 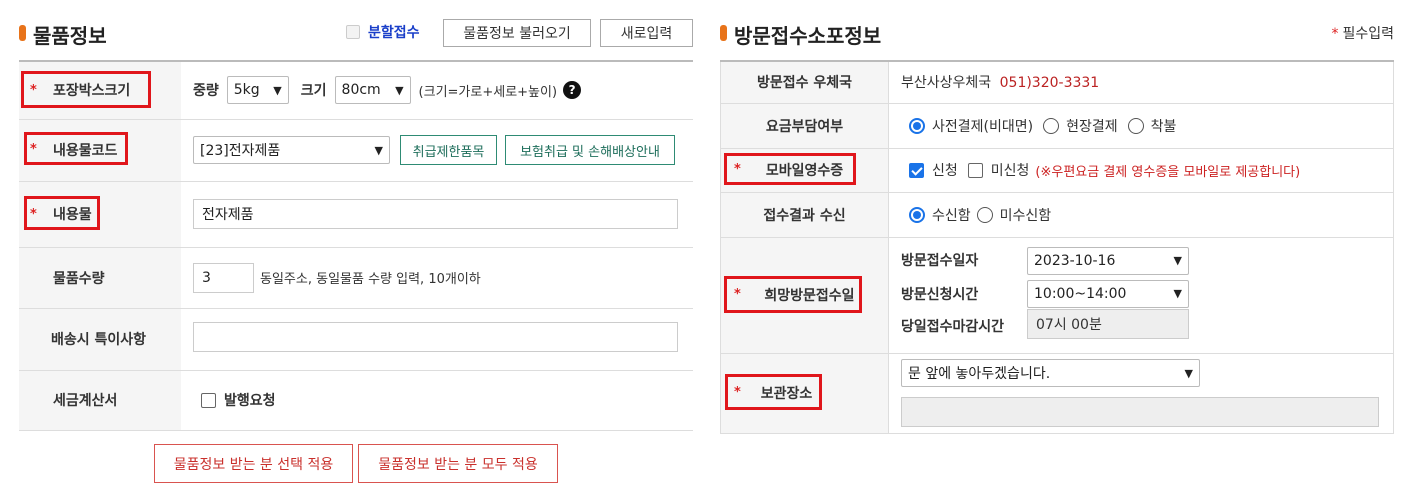 I want to click on receipt-decline-label: 미신청, so click(x=1010, y=171).